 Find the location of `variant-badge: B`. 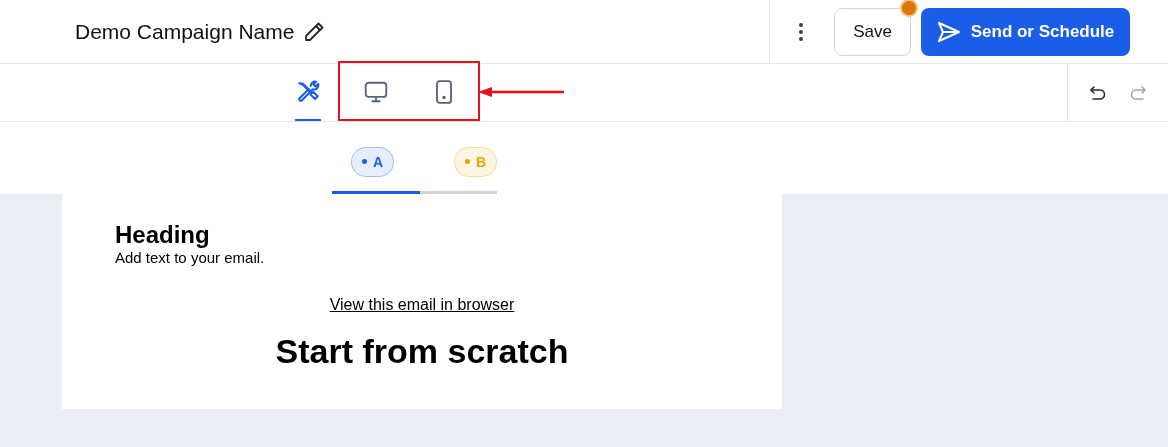

variant-badge: B is located at coordinates (475, 161).